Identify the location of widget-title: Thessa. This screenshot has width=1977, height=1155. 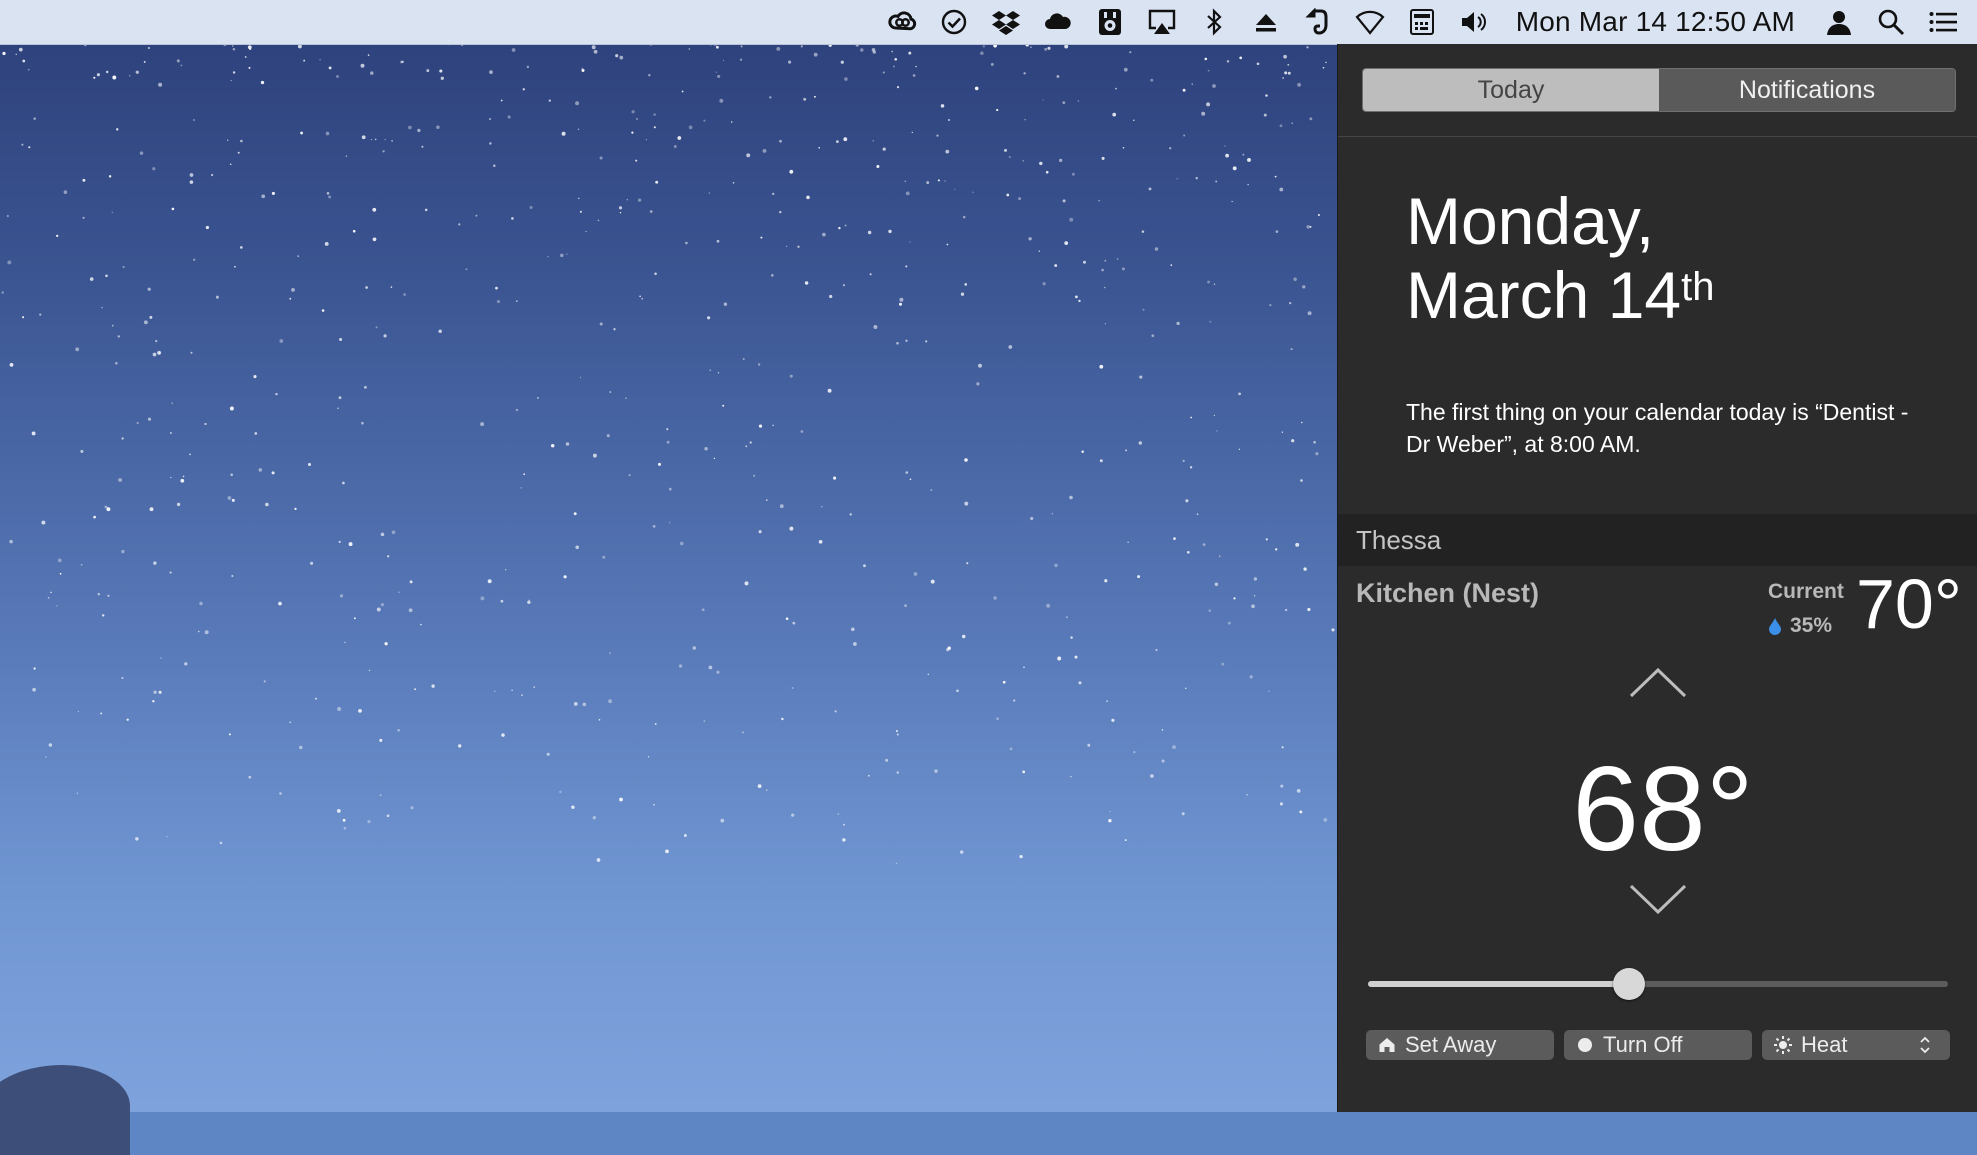
(1399, 539).